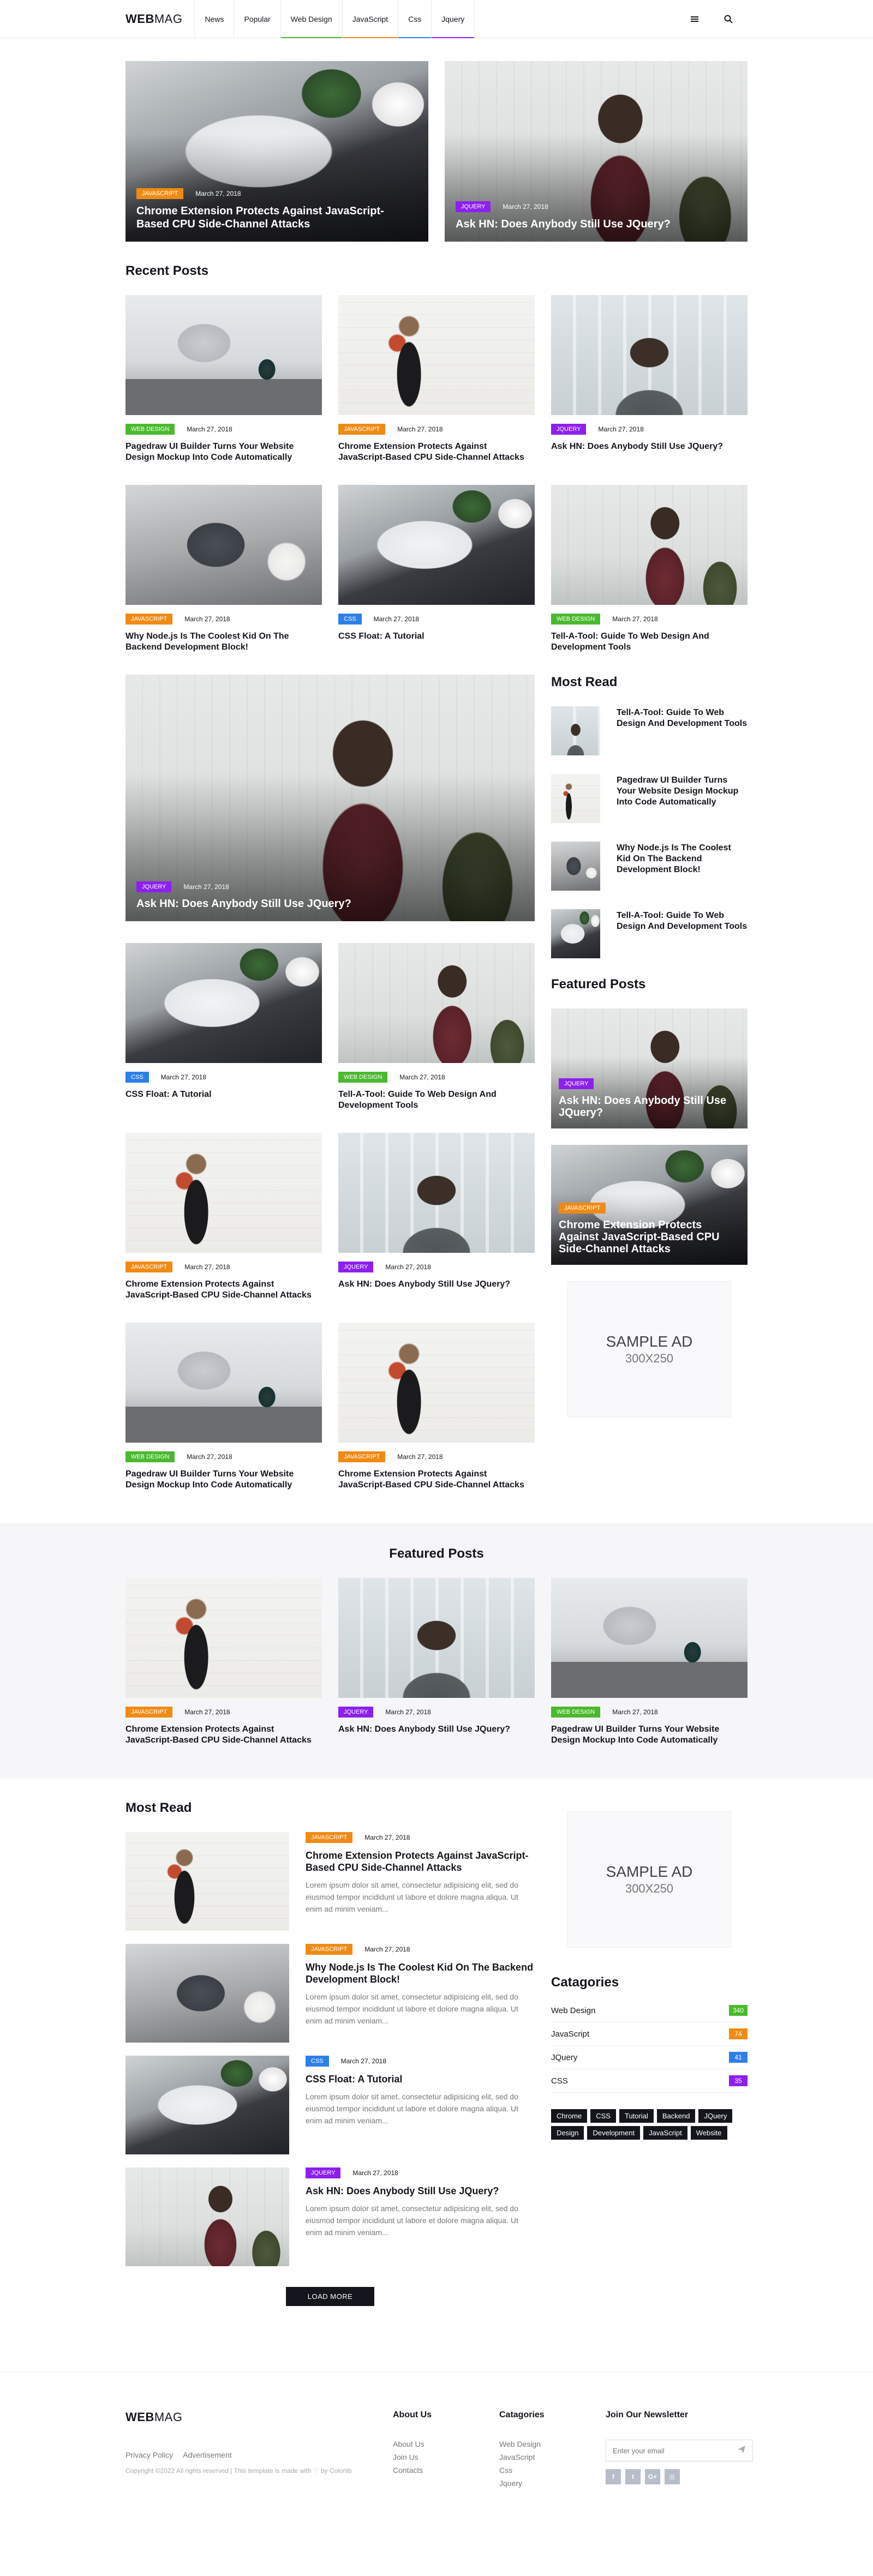 The height and width of the screenshot is (2576, 873). I want to click on footer-link: Join Us, so click(446, 2457).